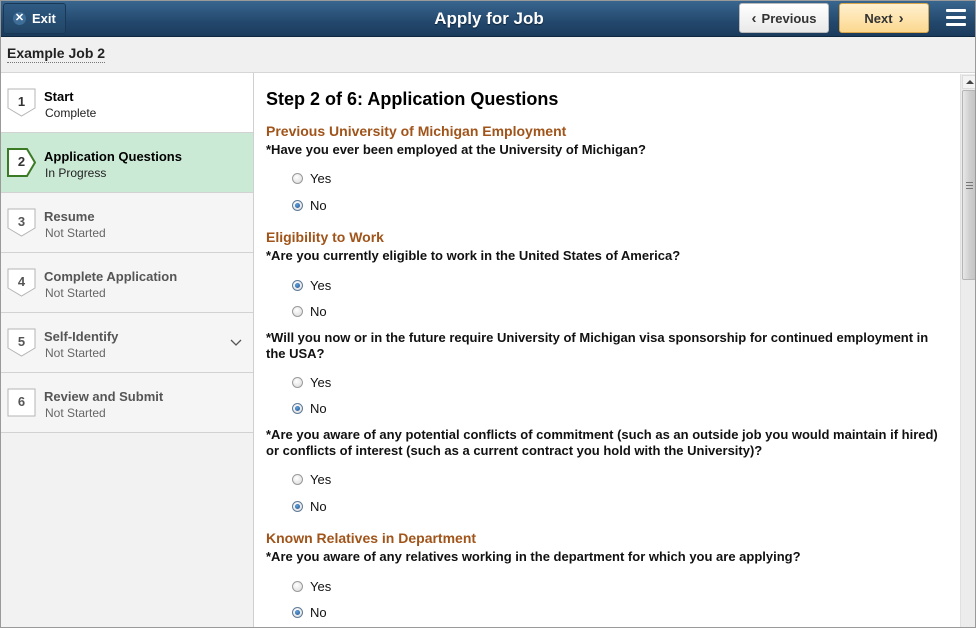  Describe the element at coordinates (956, 18) in the screenshot. I see `hamburger-menu-icon` at that location.